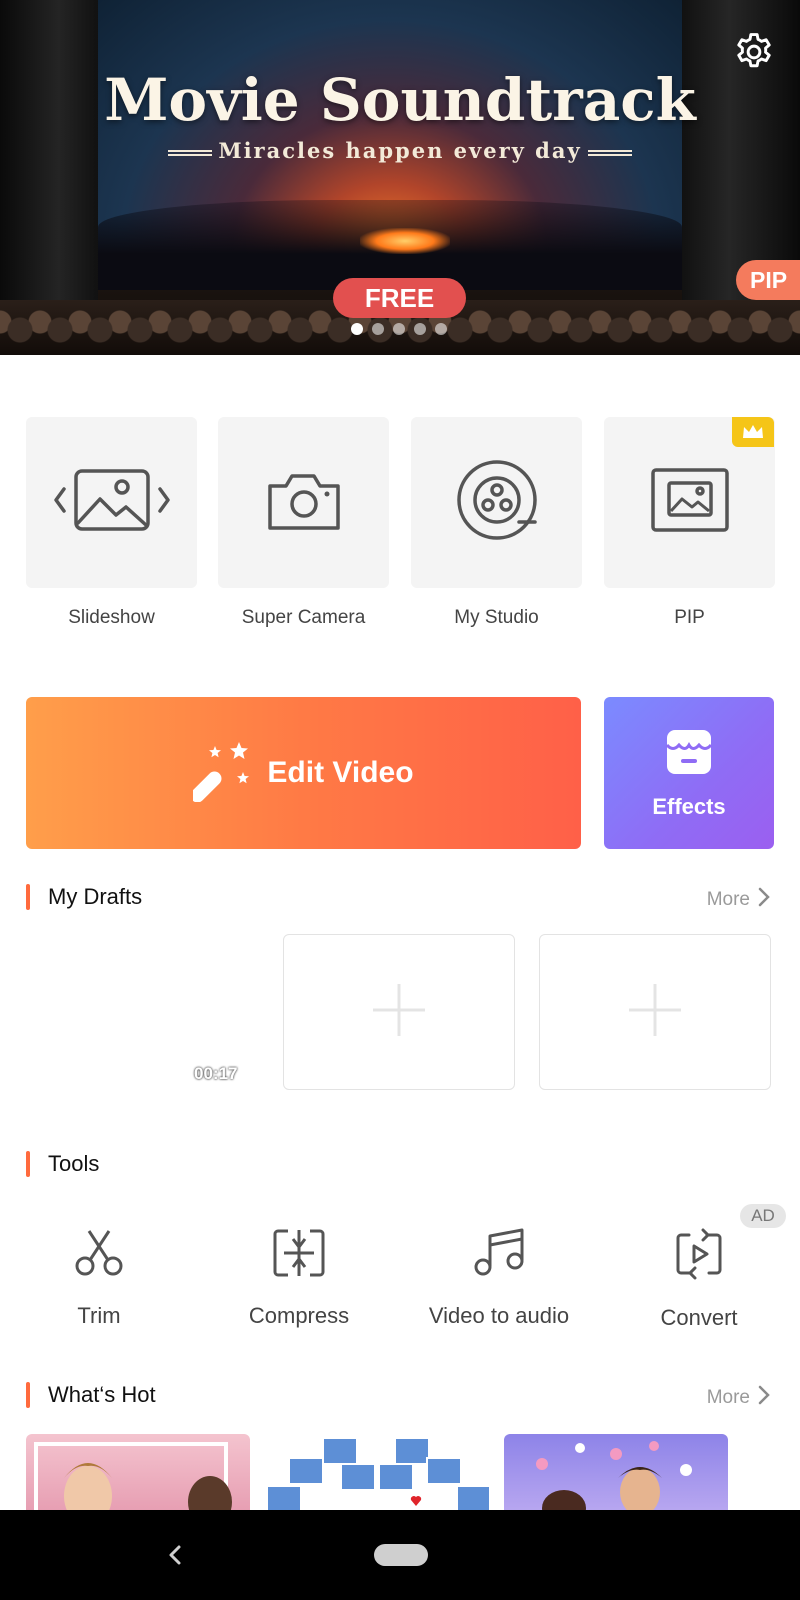  What do you see at coordinates (111, 617) in the screenshot?
I see `slideshow-label: Slideshow` at bounding box center [111, 617].